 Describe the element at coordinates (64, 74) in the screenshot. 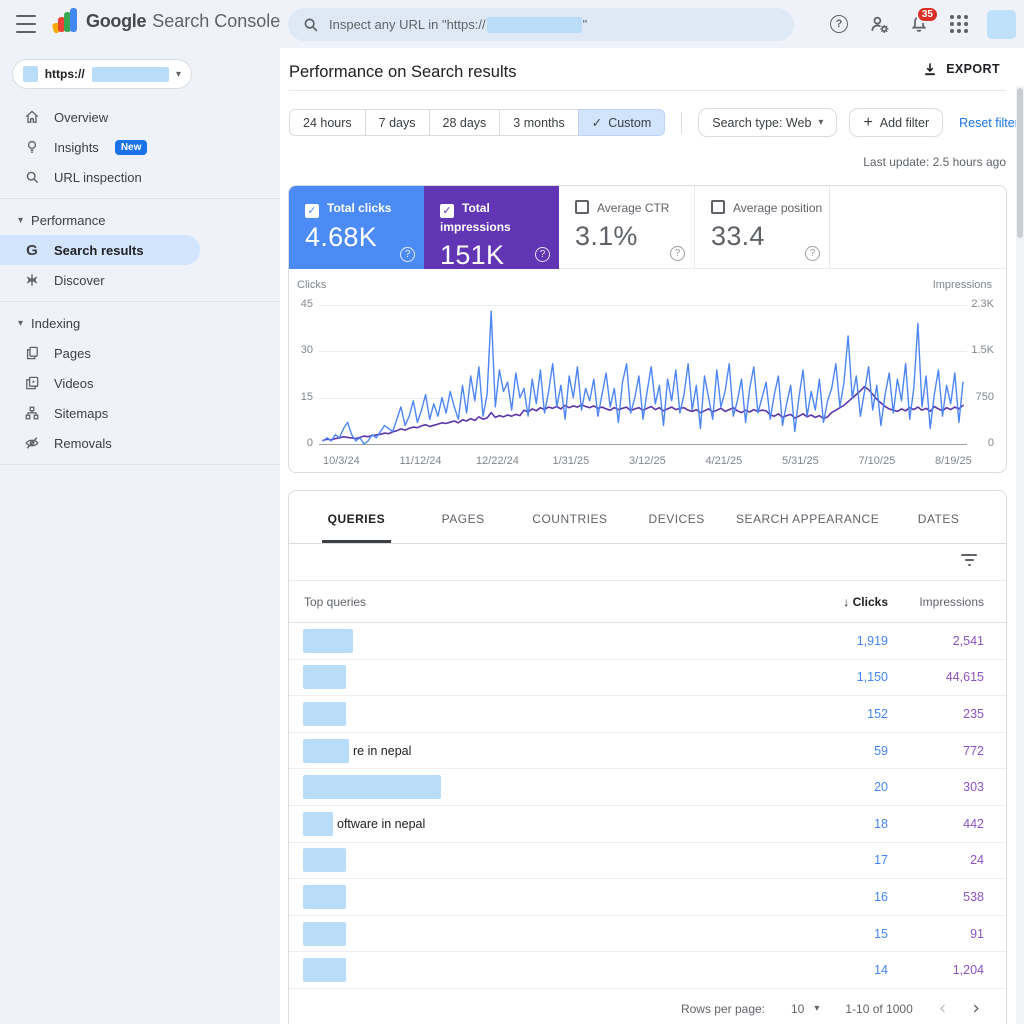

I see `property-scheme: https://` at that location.